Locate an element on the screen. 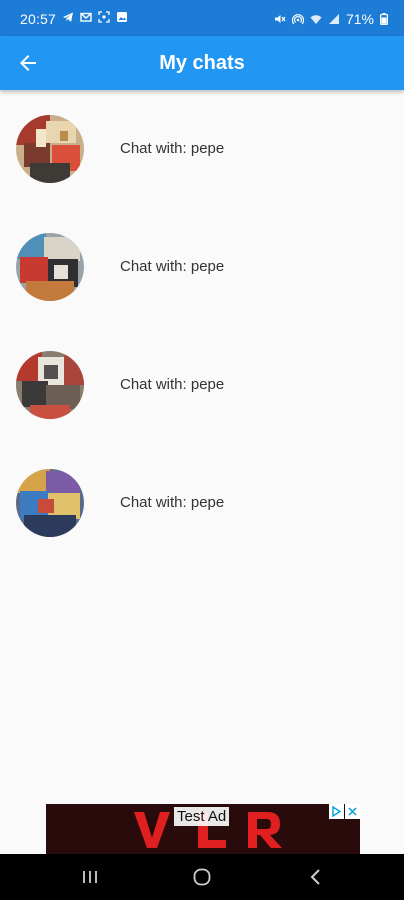  hotspot-icon is located at coordinates (297, 19).